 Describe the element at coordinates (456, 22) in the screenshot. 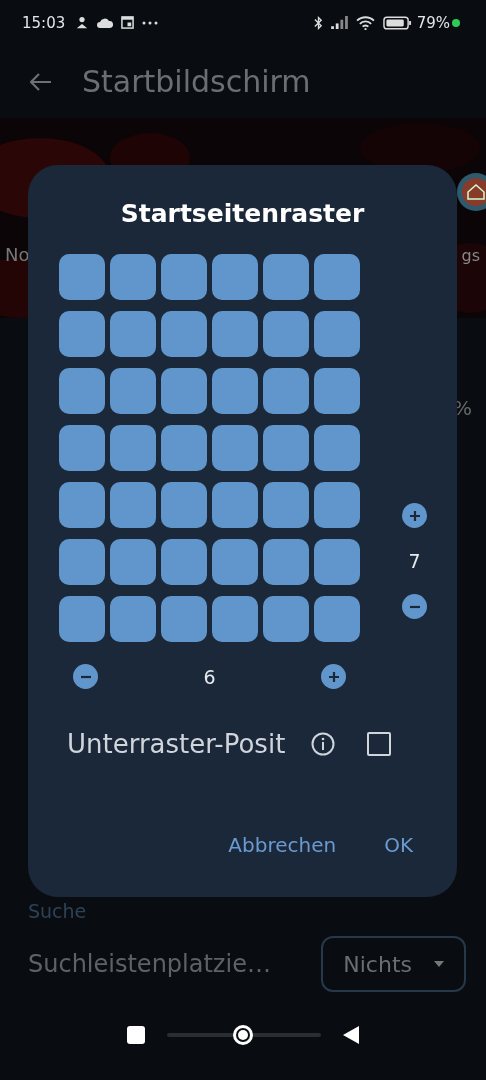

I see `status-dot-icon` at that location.